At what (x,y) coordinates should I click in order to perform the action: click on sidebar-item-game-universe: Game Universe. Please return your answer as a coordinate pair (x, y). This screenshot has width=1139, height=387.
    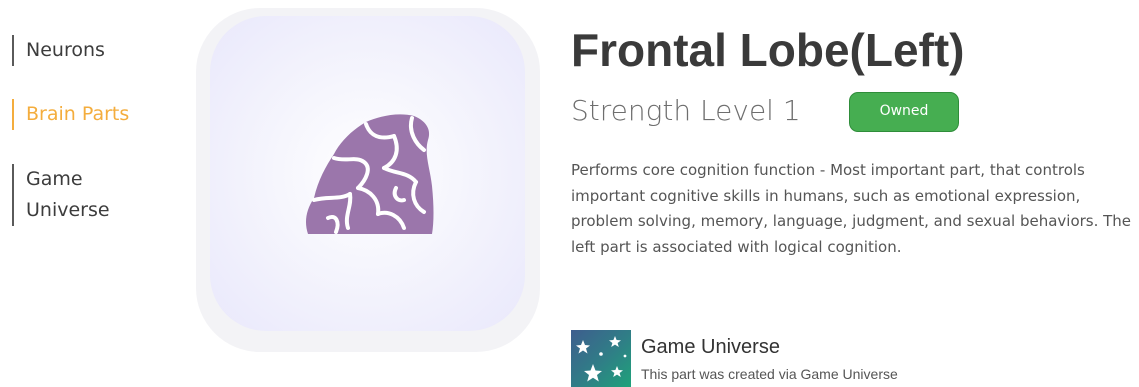
    Looking at the image, I should click on (74, 195).